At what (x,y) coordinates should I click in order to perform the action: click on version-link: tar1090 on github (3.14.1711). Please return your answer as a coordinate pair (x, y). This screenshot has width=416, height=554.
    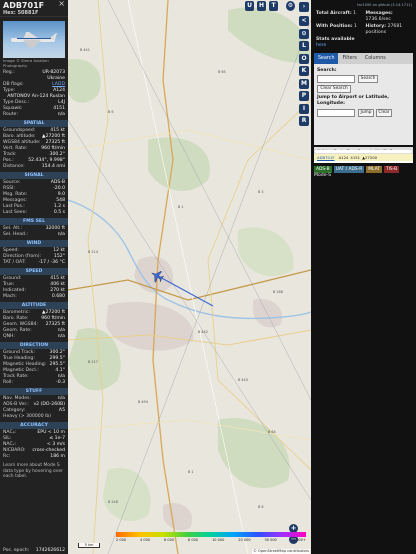
    Looking at the image, I should click on (363, 4).